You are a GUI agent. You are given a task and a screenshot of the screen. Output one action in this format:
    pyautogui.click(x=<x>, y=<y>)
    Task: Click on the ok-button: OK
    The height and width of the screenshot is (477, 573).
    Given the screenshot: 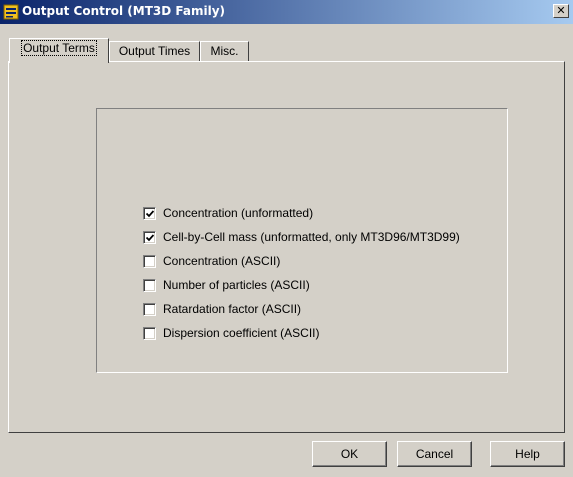 What is the action you would take?
    pyautogui.click(x=349, y=454)
    